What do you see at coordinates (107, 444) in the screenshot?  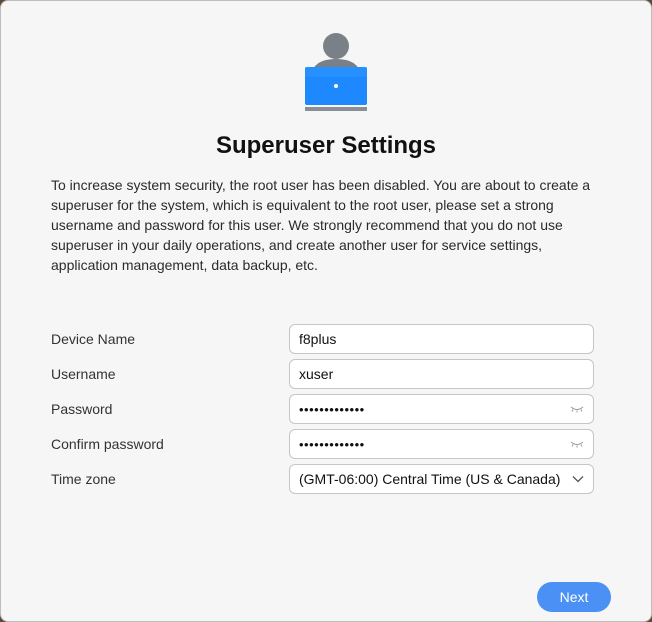 I see `confirm-password-label: Confirm password` at bounding box center [107, 444].